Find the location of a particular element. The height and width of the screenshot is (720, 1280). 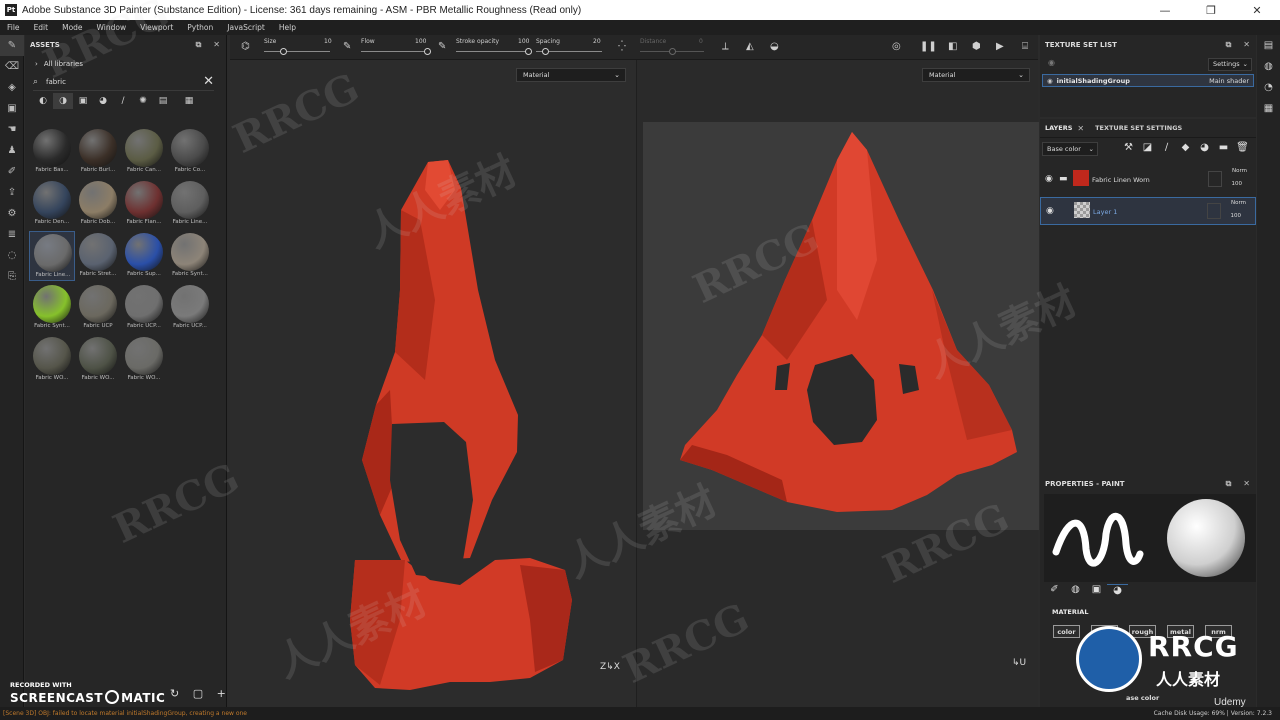

shader-name: Main shader is located at coordinates (1229, 81).